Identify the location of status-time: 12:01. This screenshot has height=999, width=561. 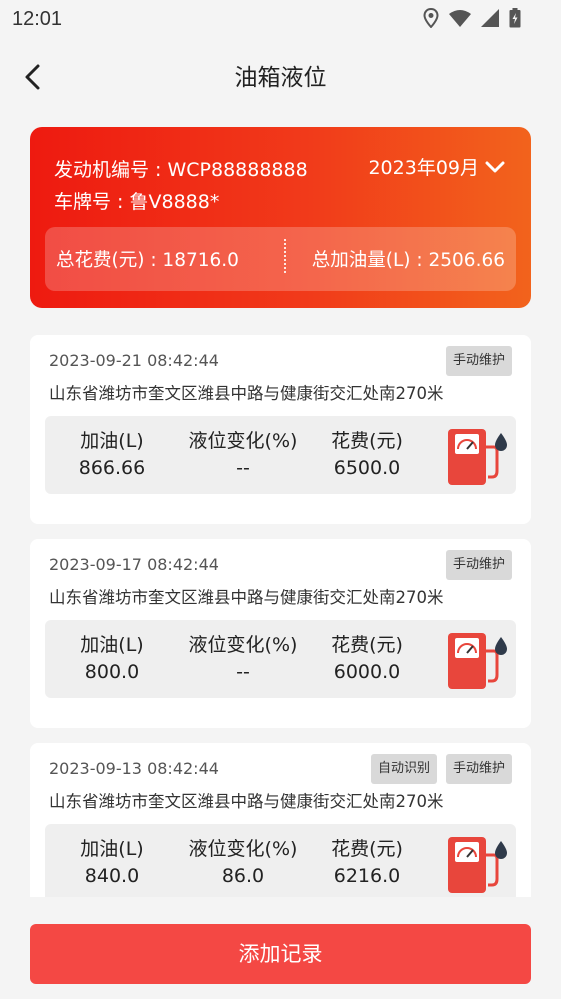
(37, 19).